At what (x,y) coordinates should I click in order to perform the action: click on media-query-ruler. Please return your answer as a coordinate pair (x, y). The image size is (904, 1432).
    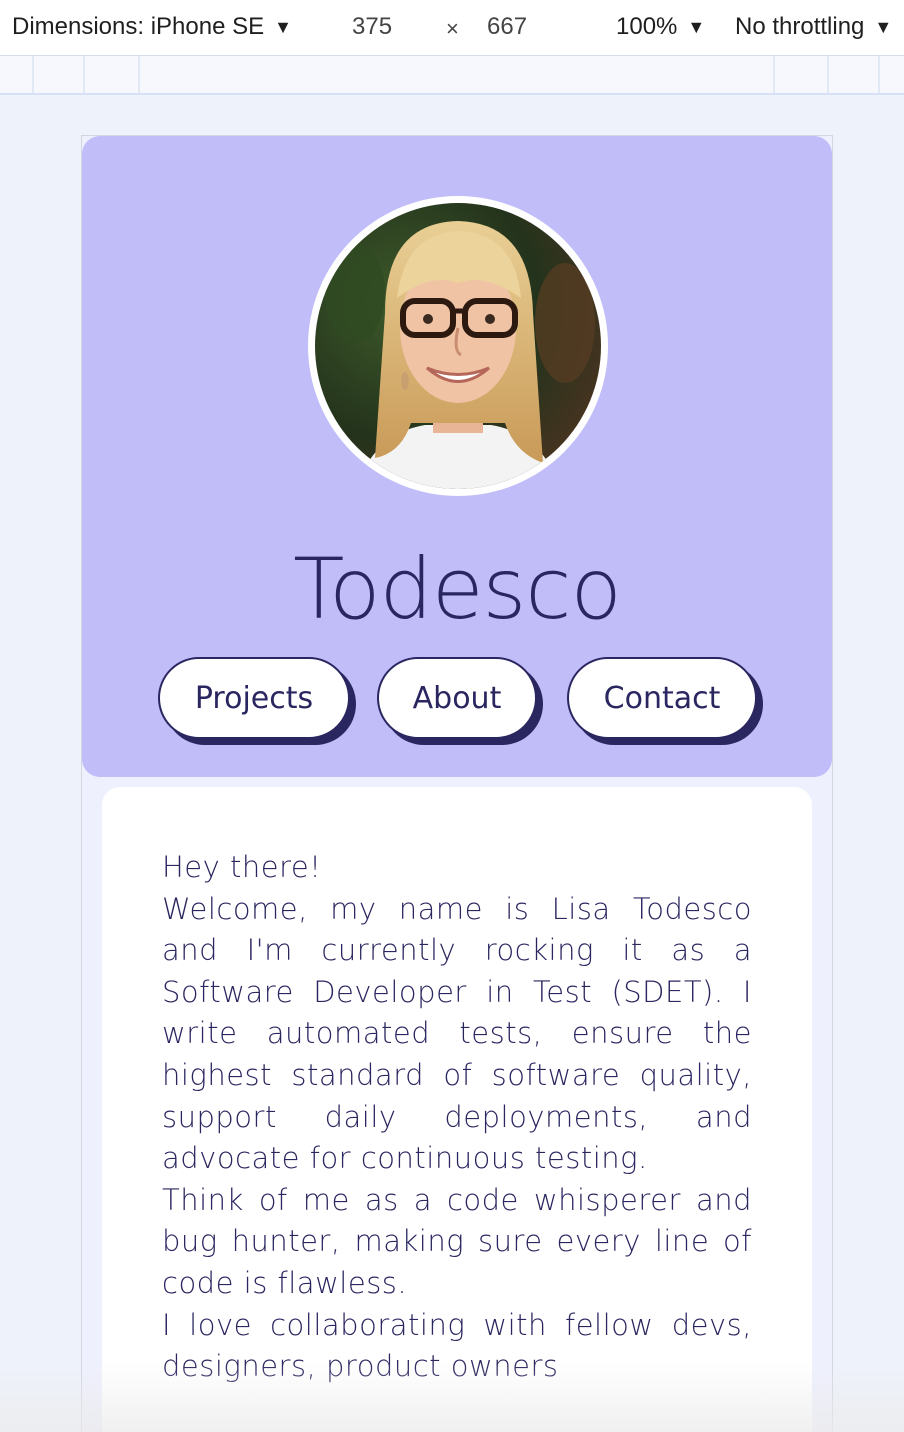
    Looking at the image, I should click on (452, 75).